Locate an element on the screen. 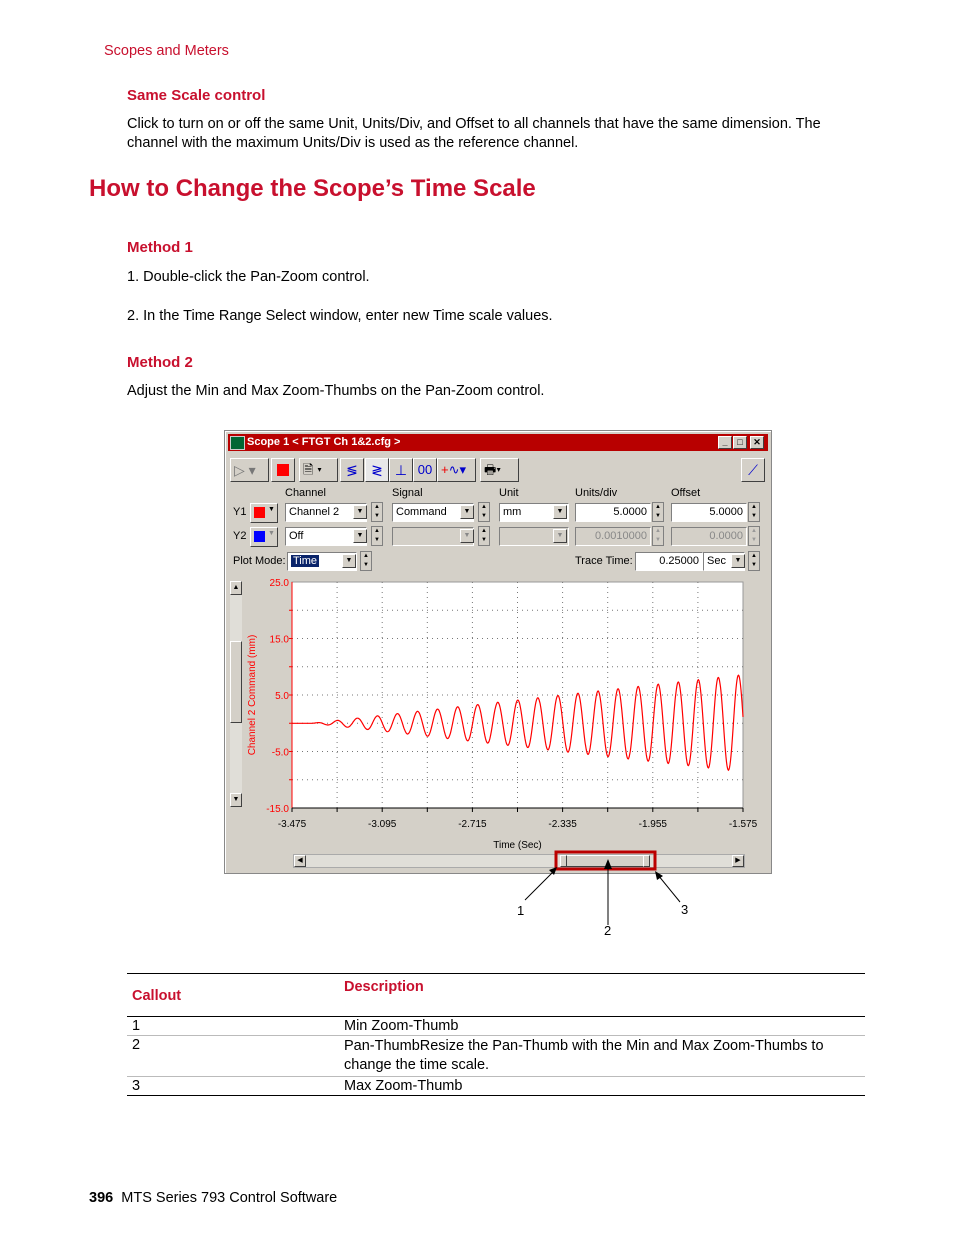  cell: Min Zoom-Thumb is located at coordinates (401, 1026).